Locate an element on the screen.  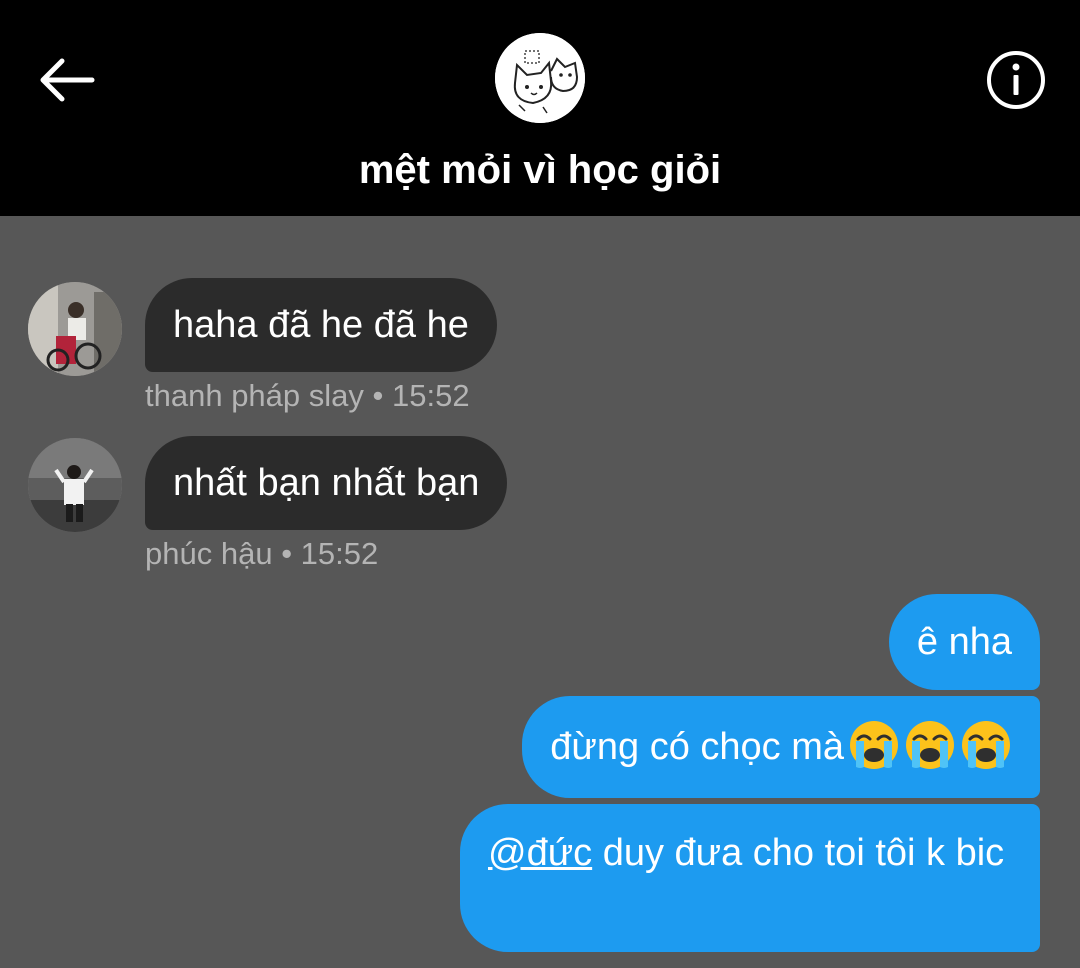
message-text: haha đã he đã he is located at coordinates (321, 325).